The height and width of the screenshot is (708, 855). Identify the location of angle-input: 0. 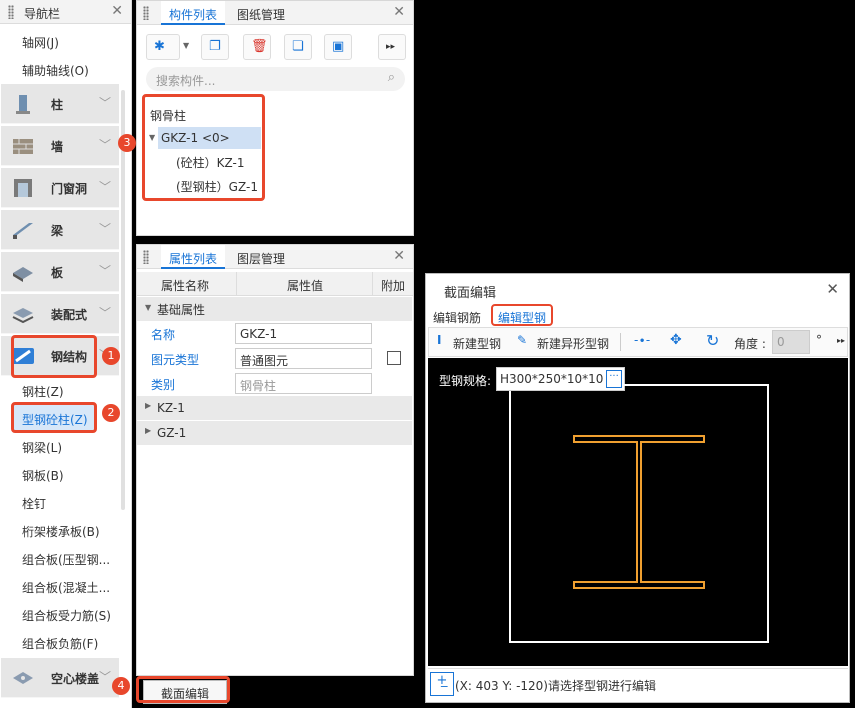
(791, 342).